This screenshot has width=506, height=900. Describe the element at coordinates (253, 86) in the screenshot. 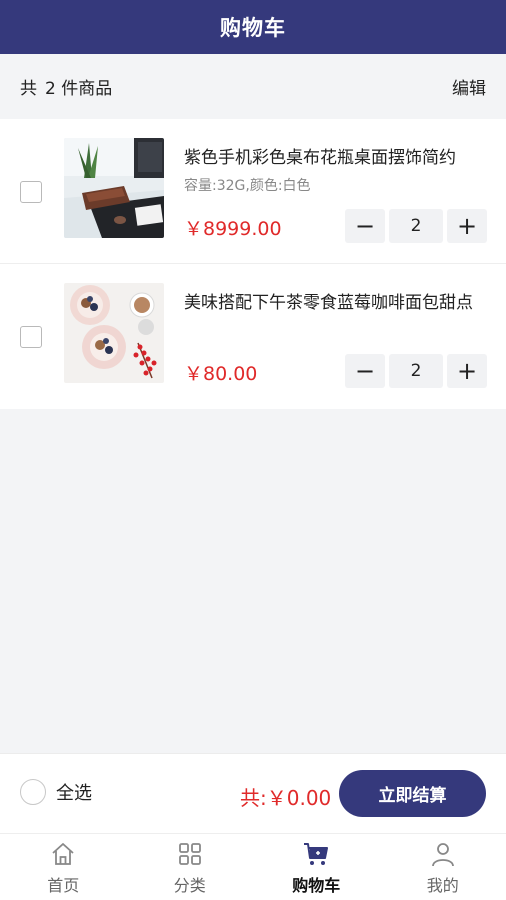

I see `cart-summary-bar: 共 2 件商品 编辑` at that location.